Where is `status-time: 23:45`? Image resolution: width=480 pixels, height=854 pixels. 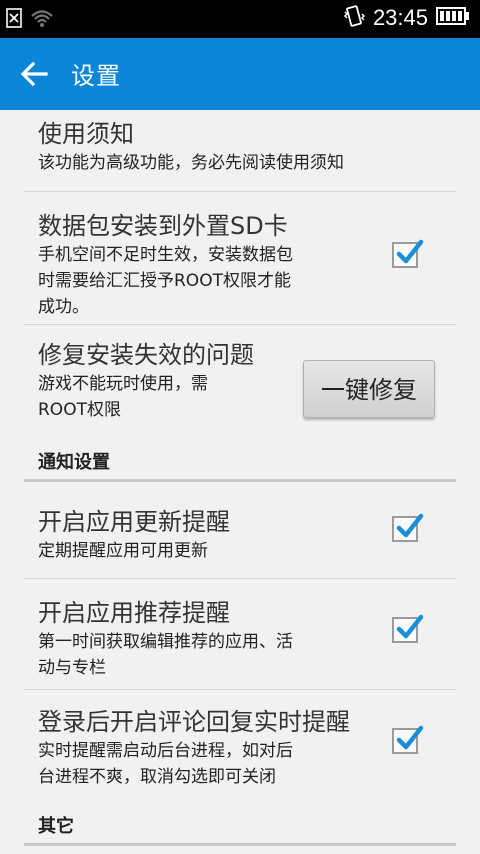
status-time: 23:45 is located at coordinates (400, 17).